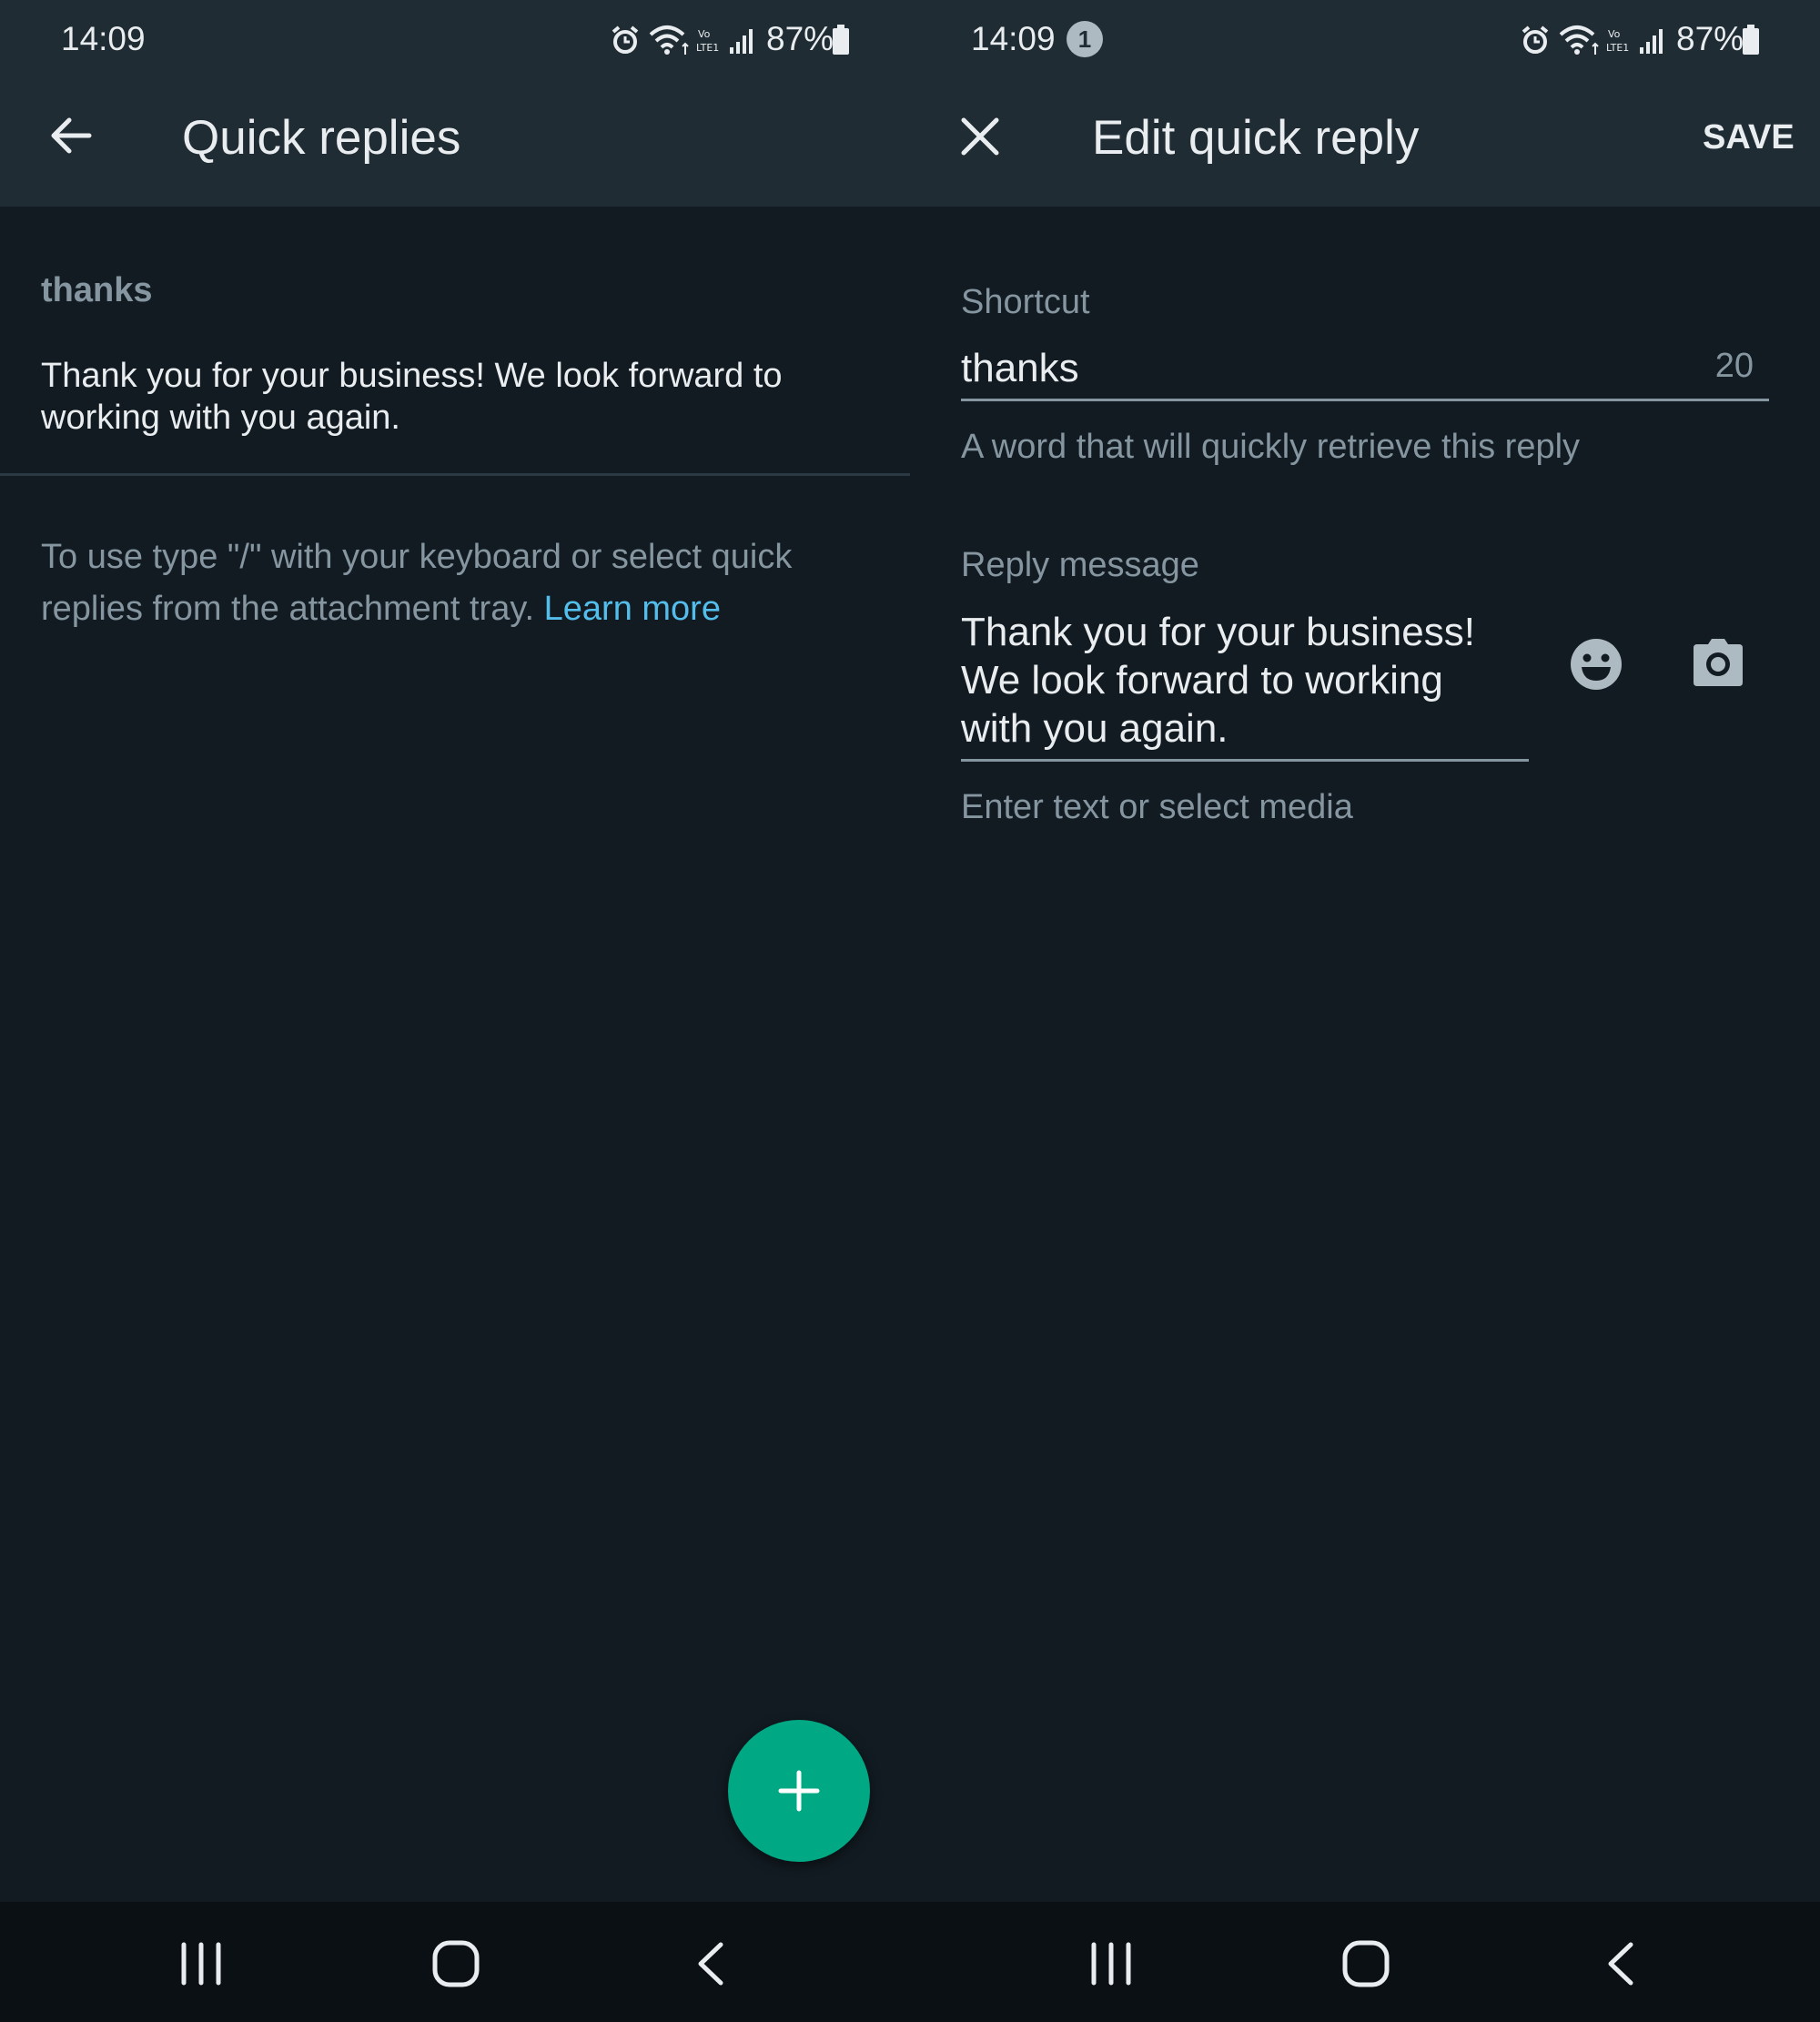  What do you see at coordinates (1020, 368) in the screenshot?
I see `shortcut-value: thanks` at bounding box center [1020, 368].